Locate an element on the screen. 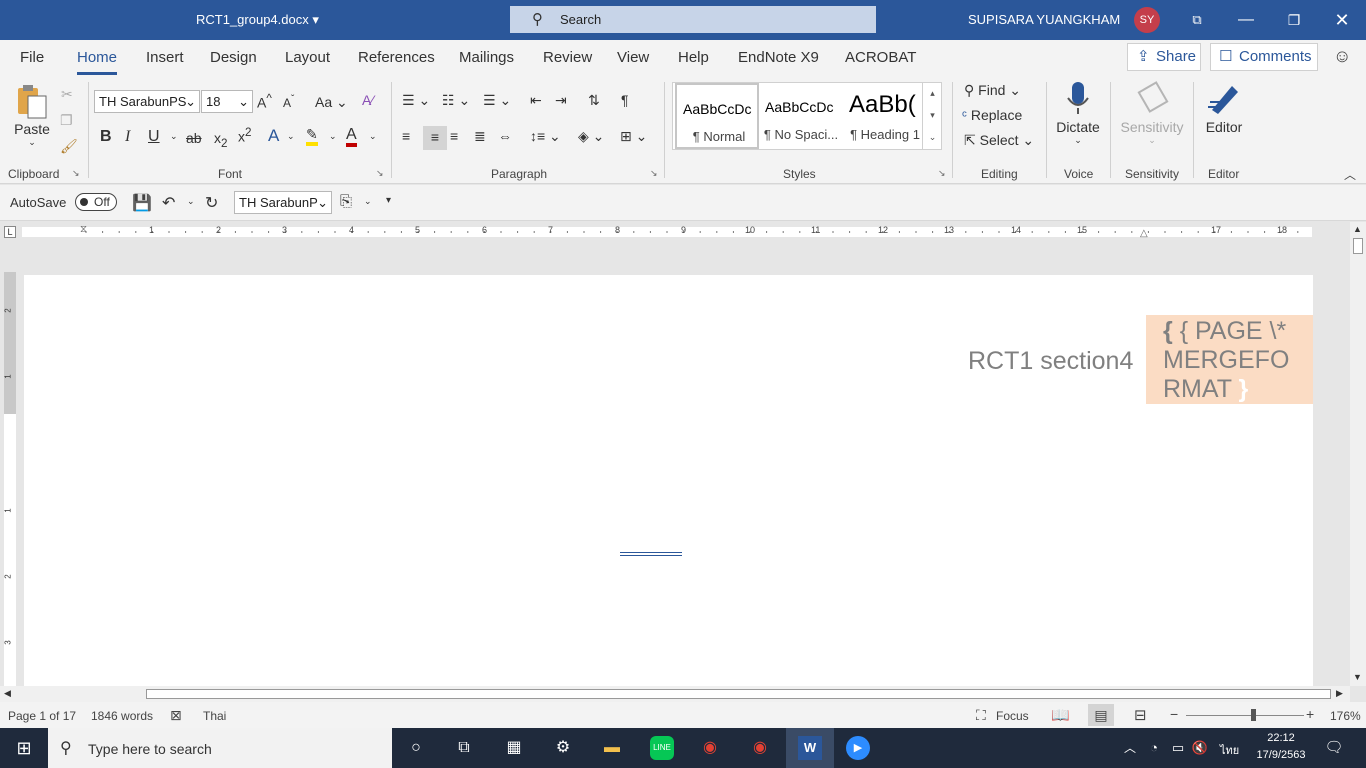  horizontal-scrollbar: ◀ ▶ is located at coordinates (675, 694).